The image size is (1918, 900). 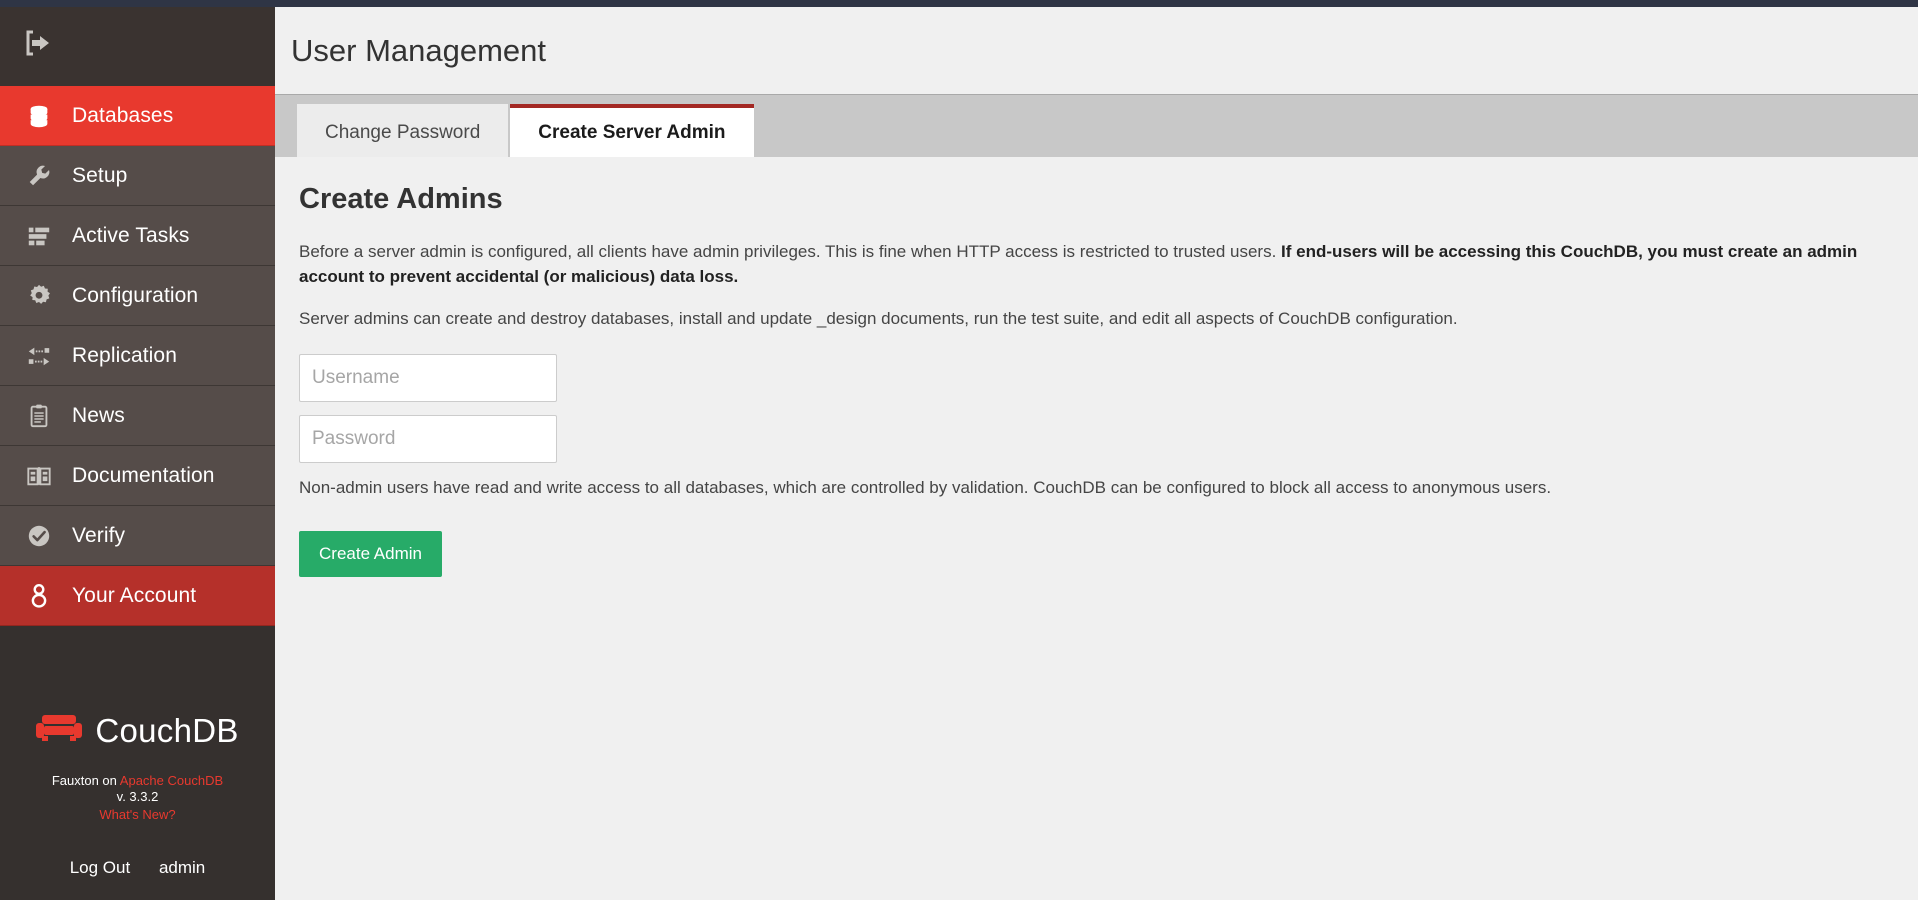 I want to click on create-admin-button: Create Admin, so click(x=370, y=553).